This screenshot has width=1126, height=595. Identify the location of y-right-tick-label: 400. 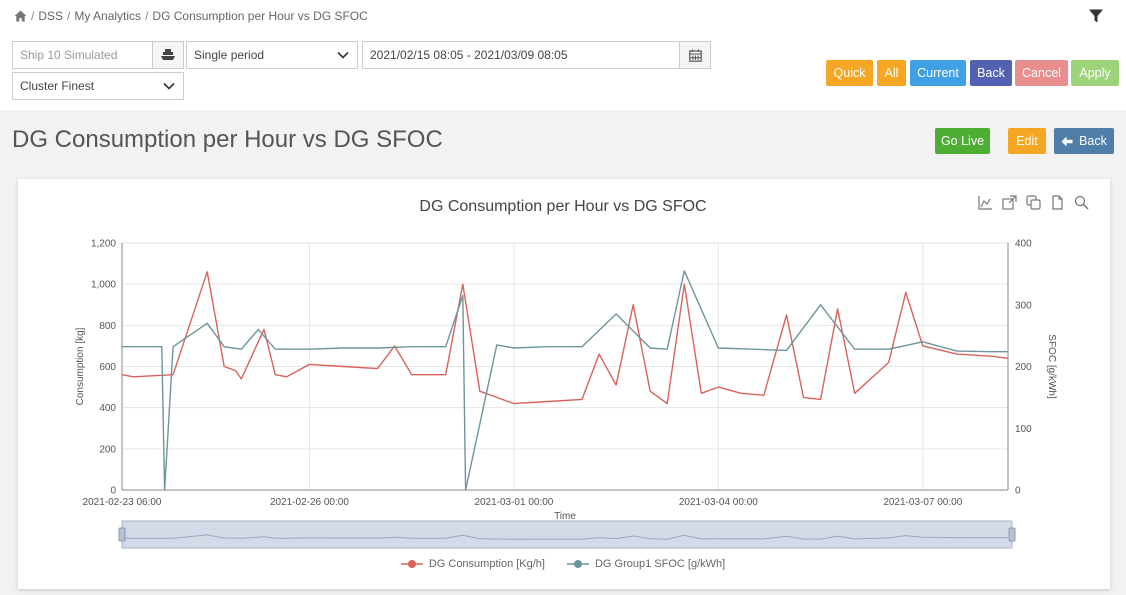
(1023, 244).